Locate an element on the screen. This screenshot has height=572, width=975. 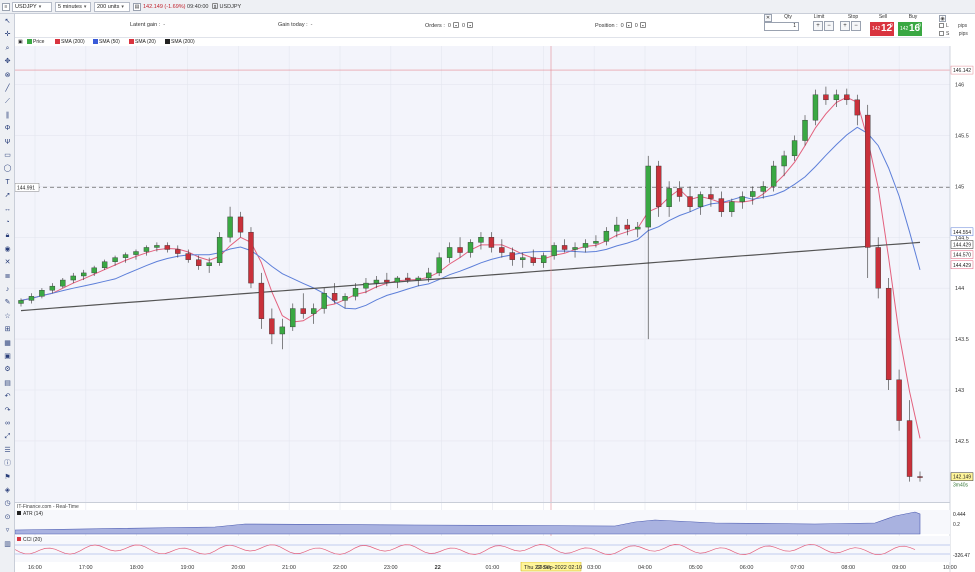
limit-button: + is located at coordinates (818, 26).